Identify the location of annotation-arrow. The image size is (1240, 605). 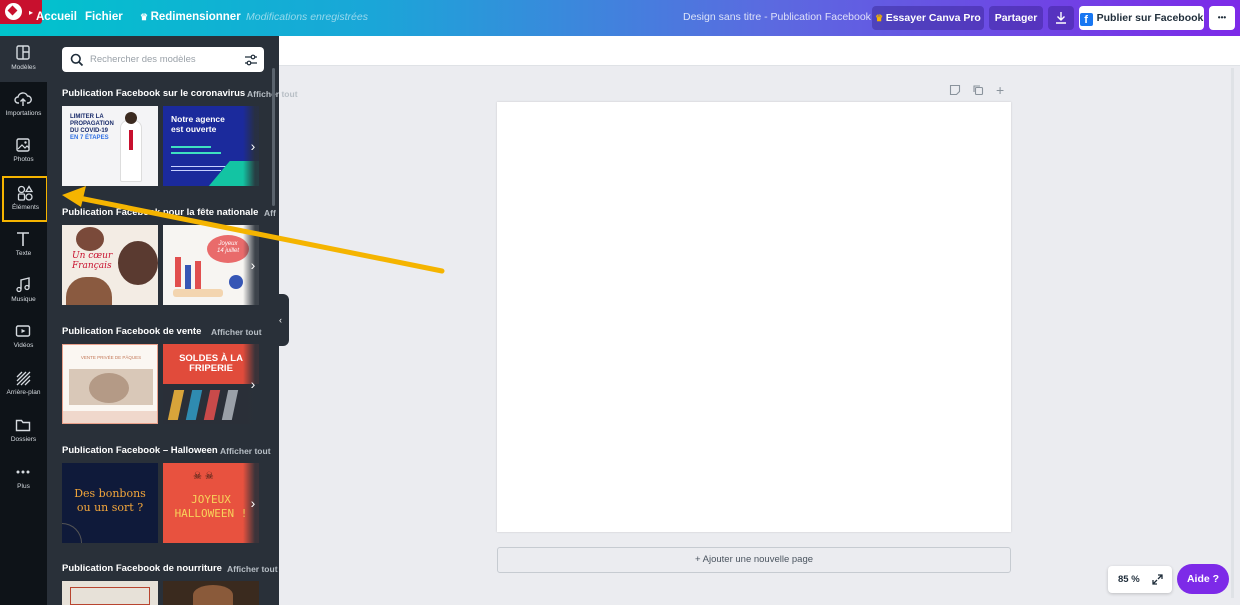
(253, 230).